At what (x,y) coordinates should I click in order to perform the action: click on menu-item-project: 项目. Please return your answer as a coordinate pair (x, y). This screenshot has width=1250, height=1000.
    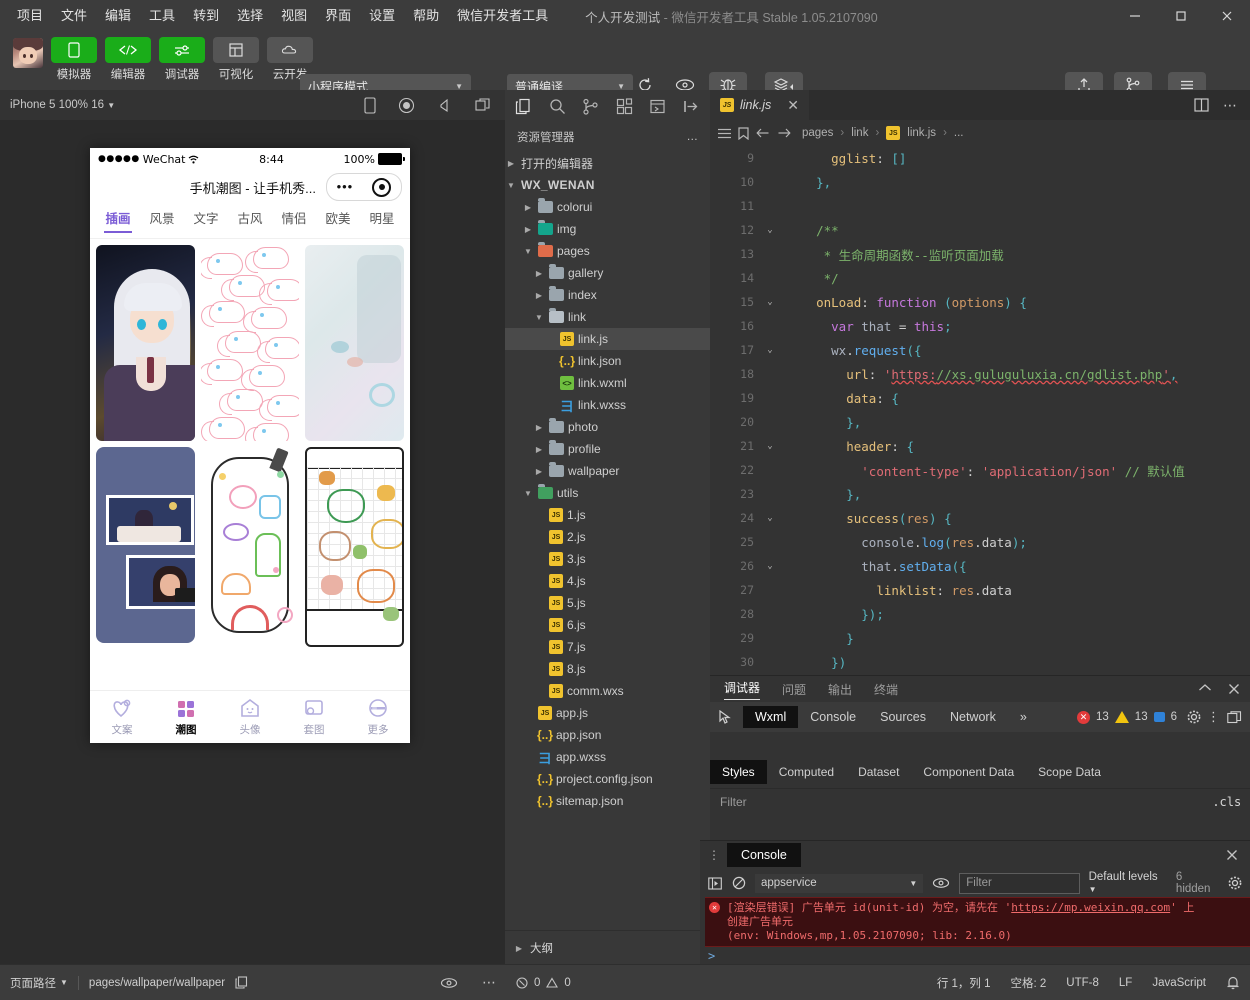
    Looking at the image, I should click on (30, 16).